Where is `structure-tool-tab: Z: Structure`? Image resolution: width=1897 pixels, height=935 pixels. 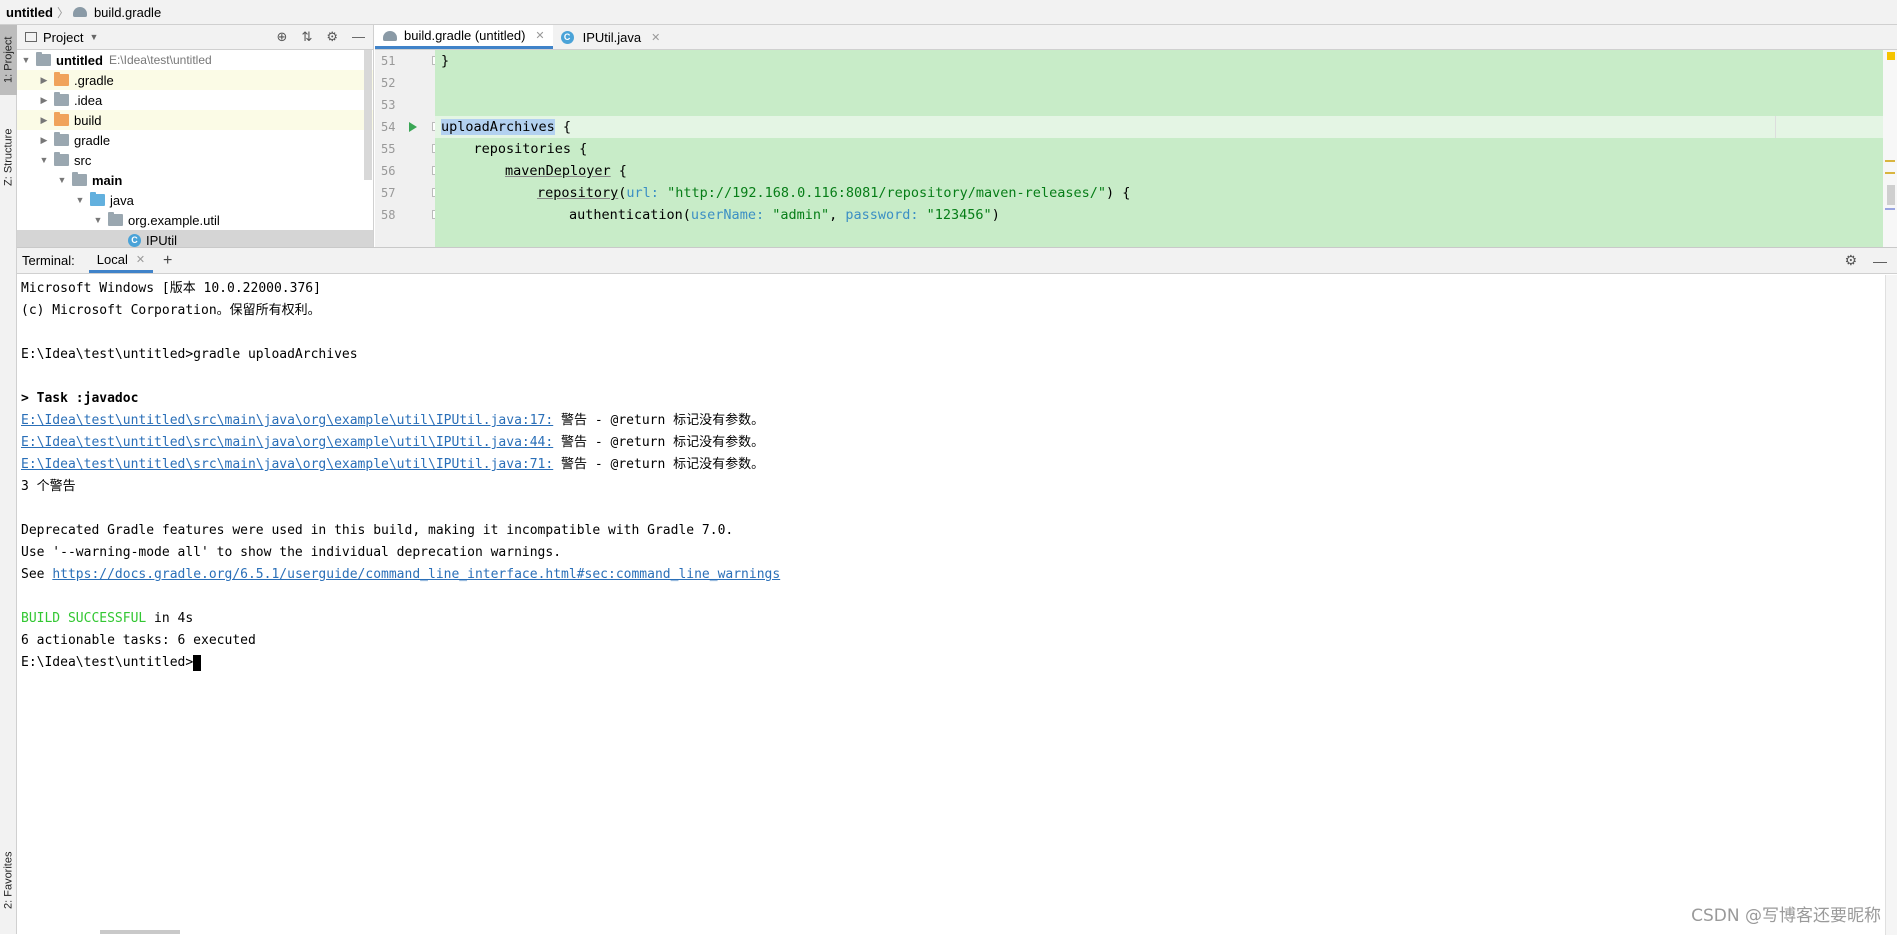
structure-tool-tab: Z: Structure is located at coordinates (8, 157).